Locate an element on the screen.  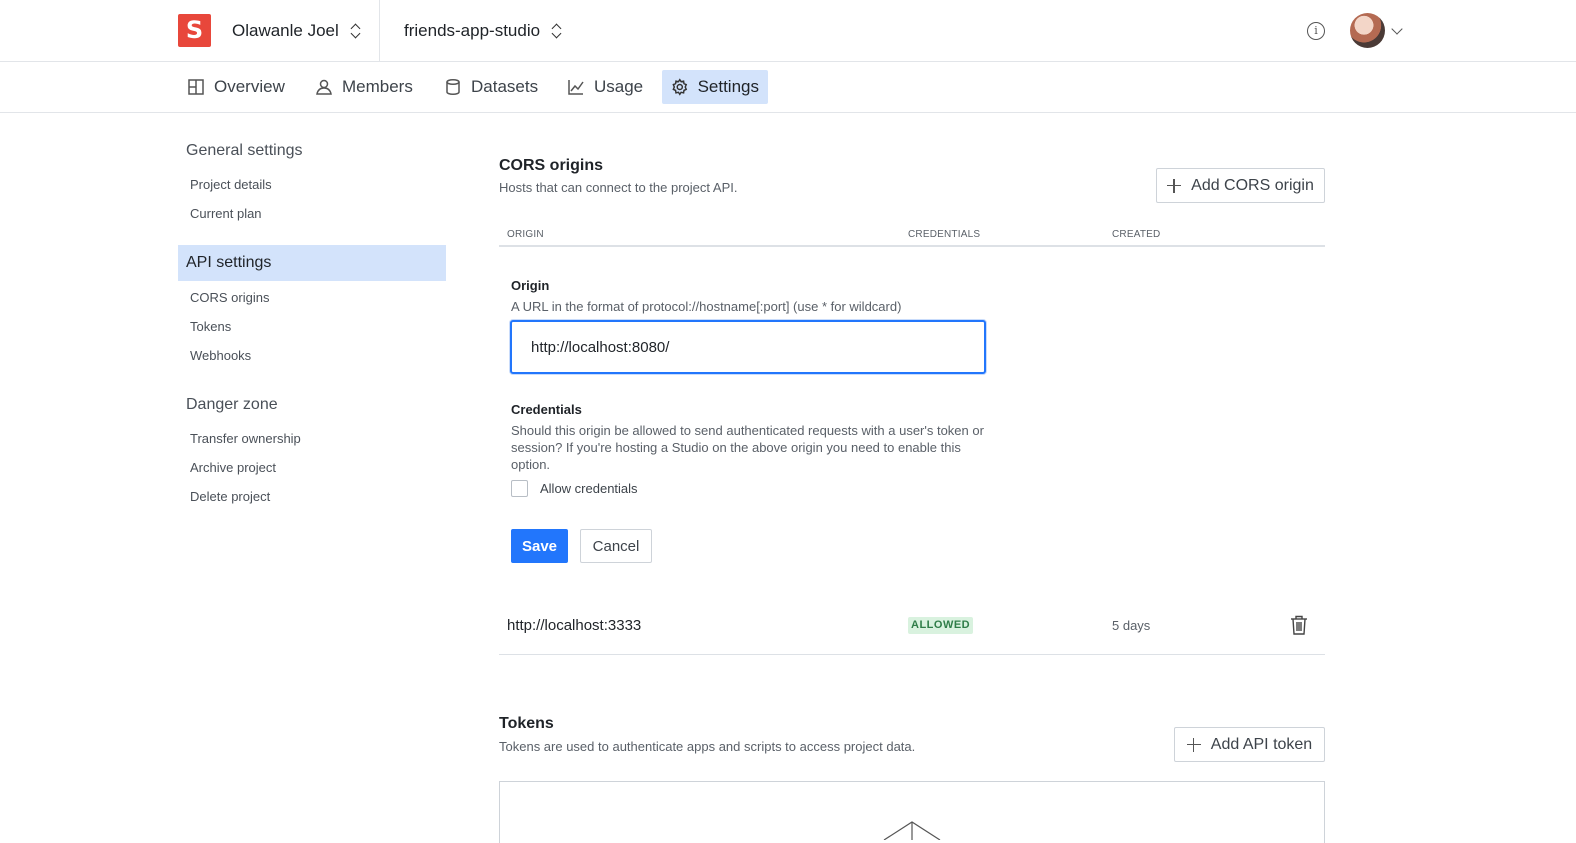
tokens-title: Tokens is located at coordinates (526, 723).